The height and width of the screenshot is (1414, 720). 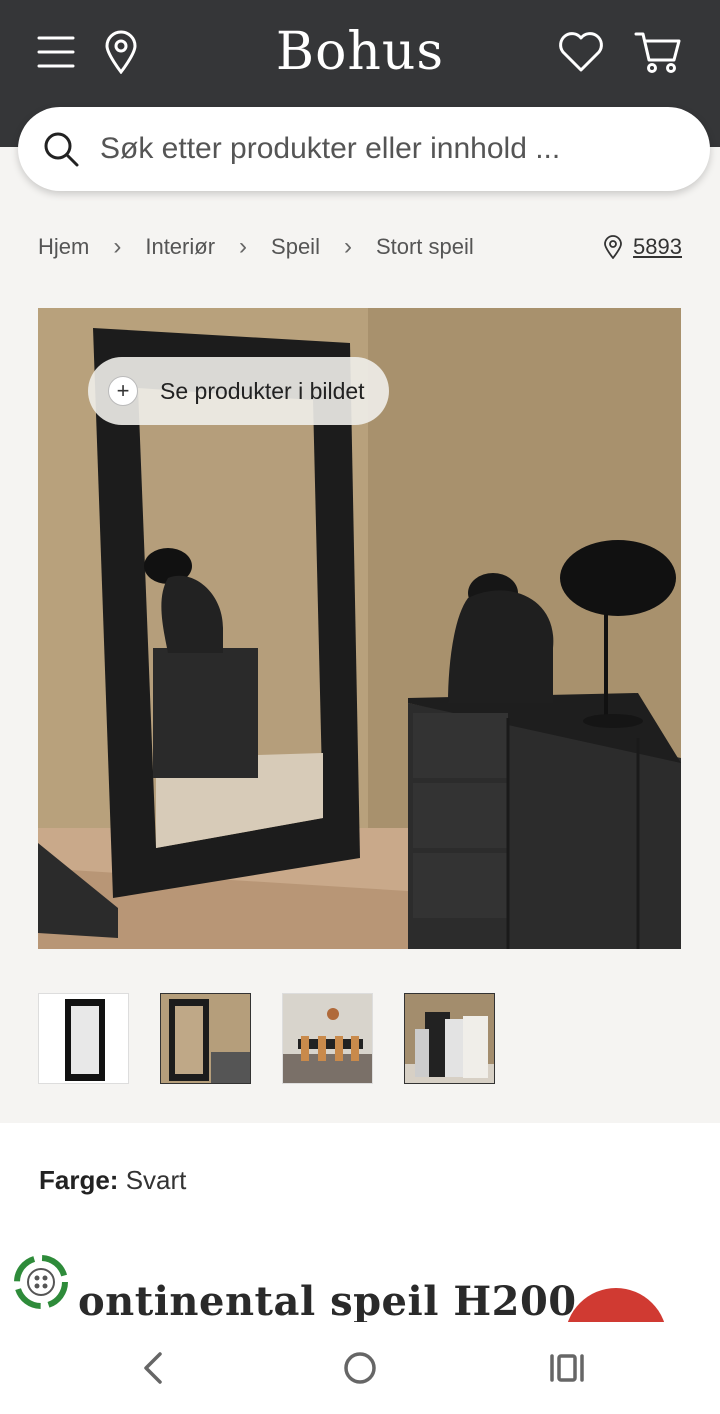 I want to click on heart-icon, so click(x=581, y=52).